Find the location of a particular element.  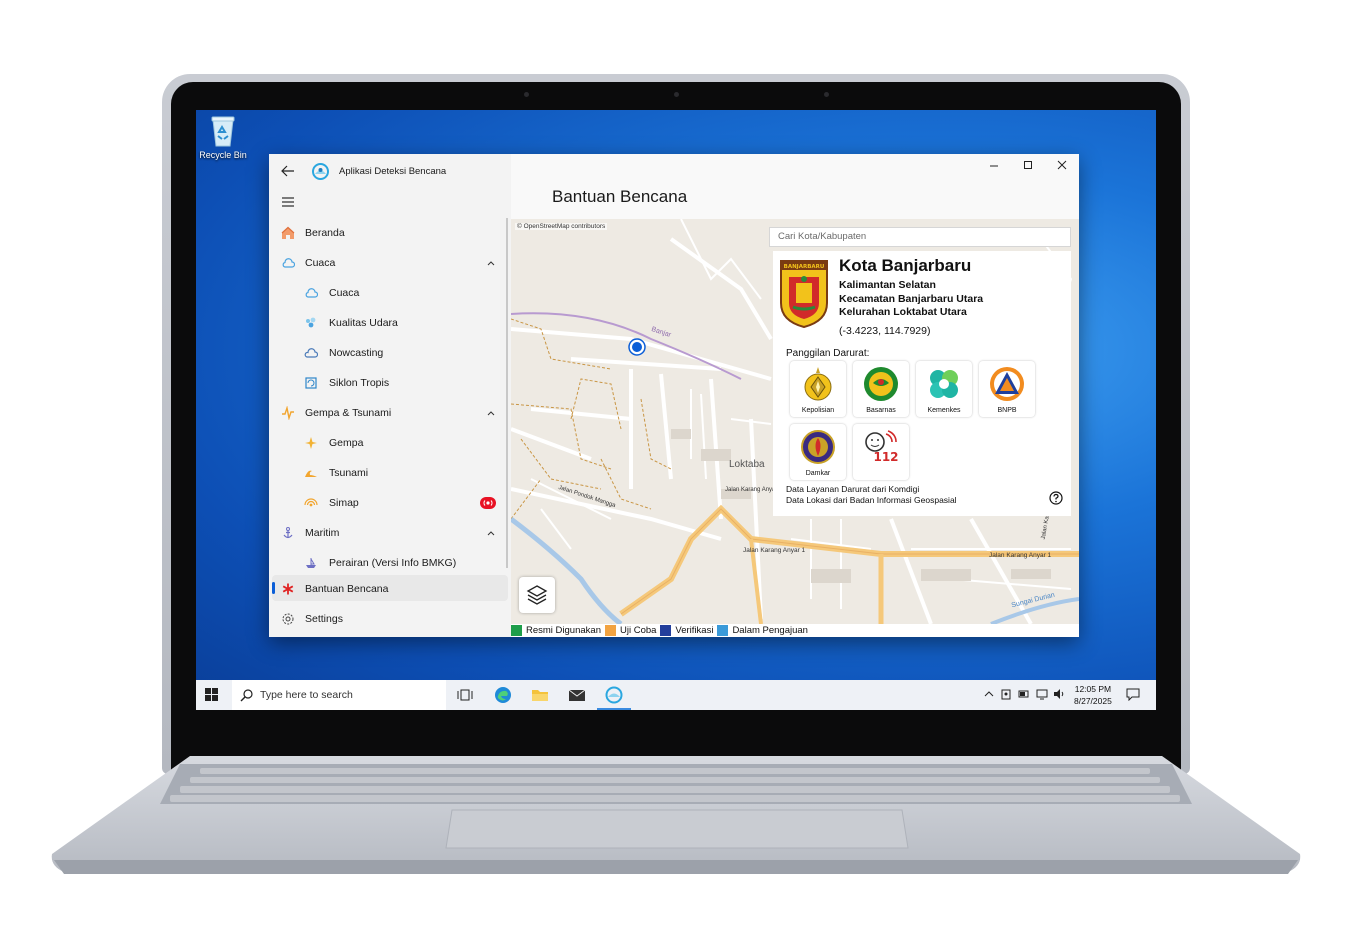

nav-label: Kualitas Udara is located at coordinates (363, 323).